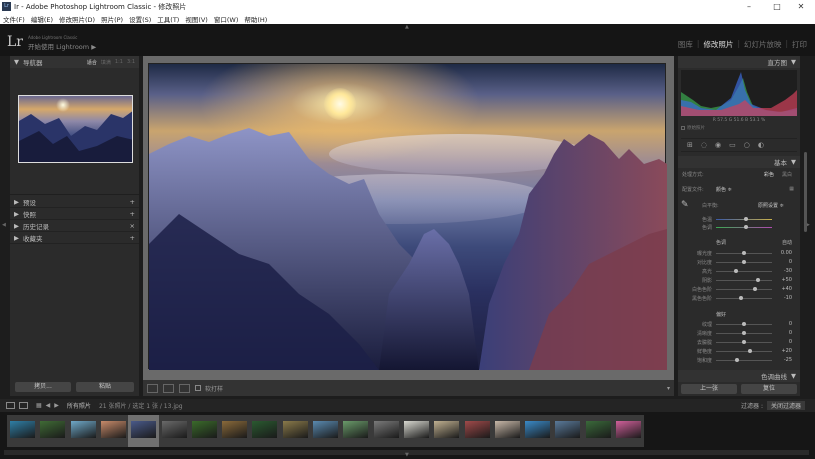 The height and width of the screenshot is (459, 815). Describe the element at coordinates (668, 388) in the screenshot. I see `toolbar-menu-chevron-icon: ▾` at that location.